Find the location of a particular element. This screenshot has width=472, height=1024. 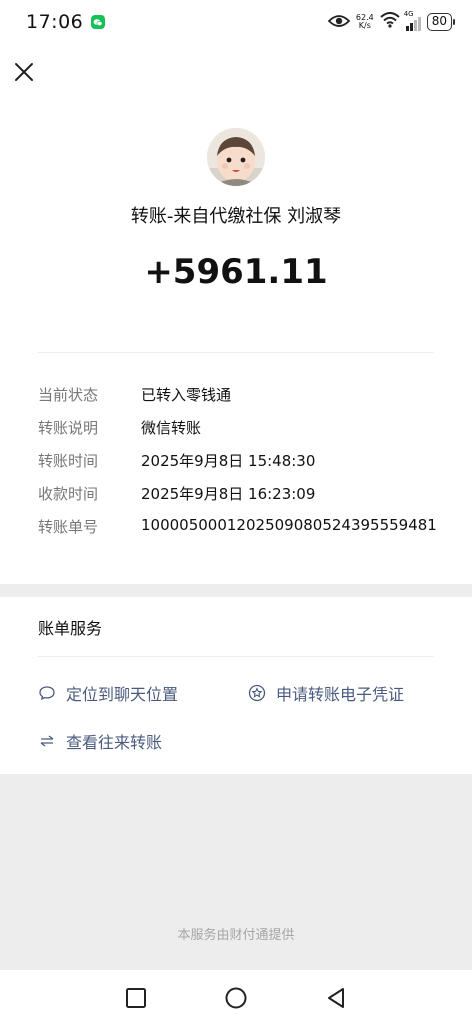

seal-icon is located at coordinates (257, 693).